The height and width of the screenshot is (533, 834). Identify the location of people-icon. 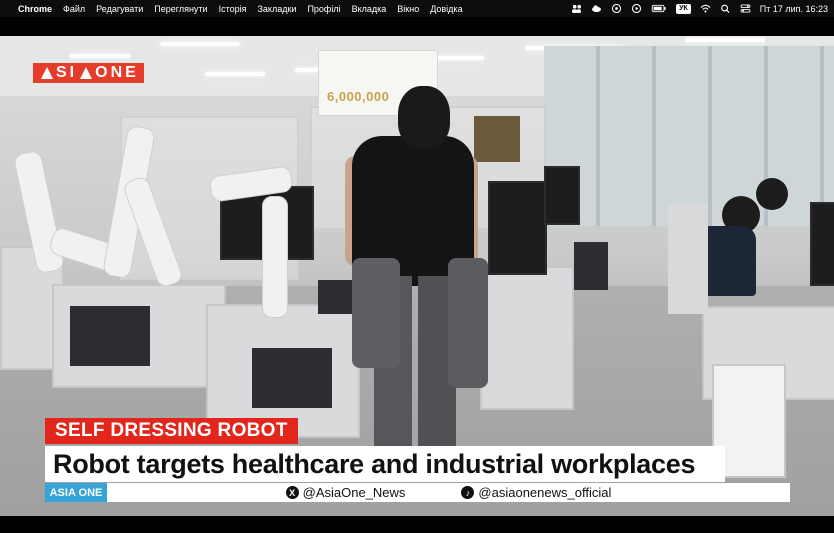
(576, 8).